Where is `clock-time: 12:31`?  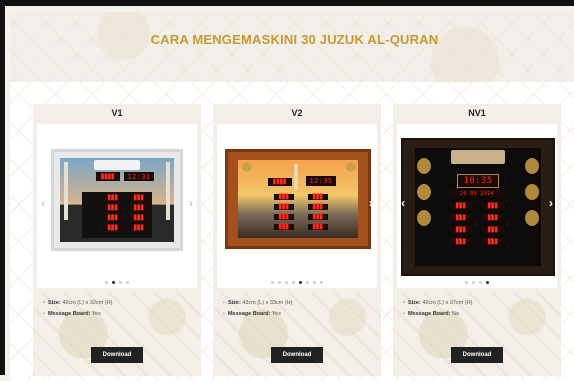 clock-time: 12:31 is located at coordinates (139, 176).